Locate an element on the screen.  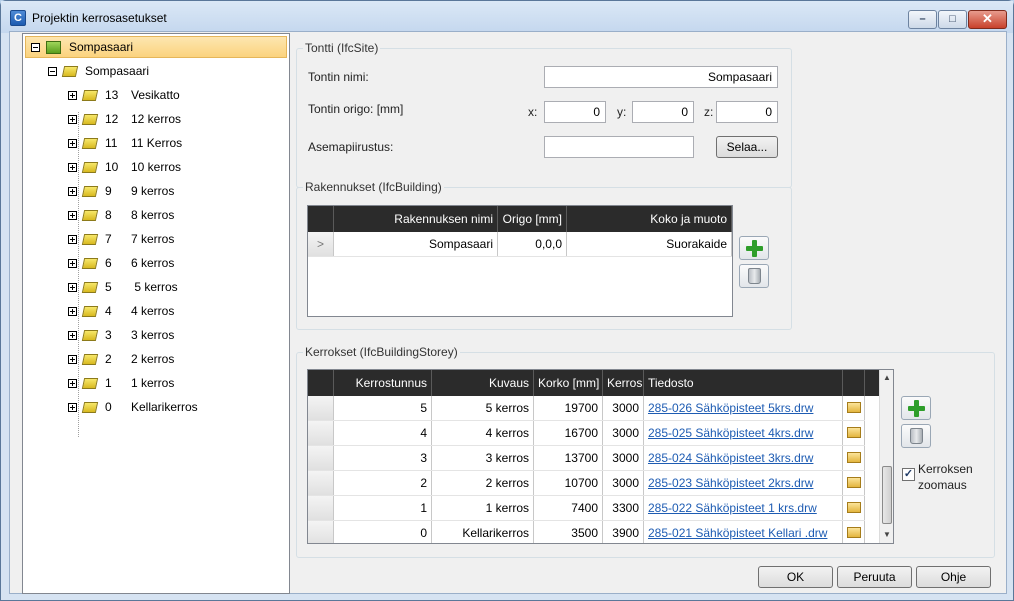
storey-file-link: 285-024 Sähköpisteet 3krs.drw is located at coordinates (730, 458).